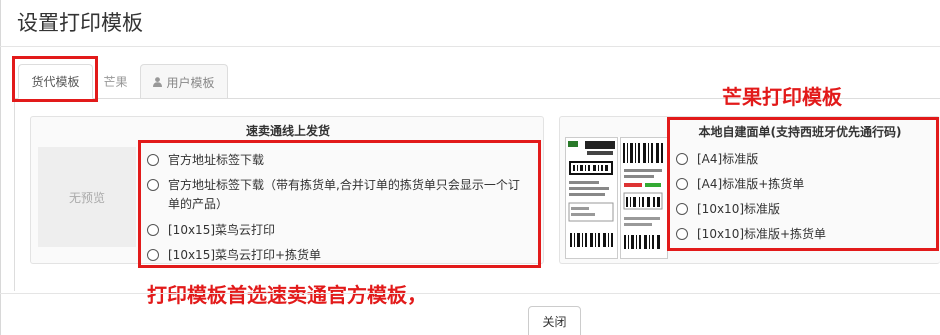 The width and height of the screenshot is (940, 335). I want to click on tab-label: 芒果, so click(115, 82).